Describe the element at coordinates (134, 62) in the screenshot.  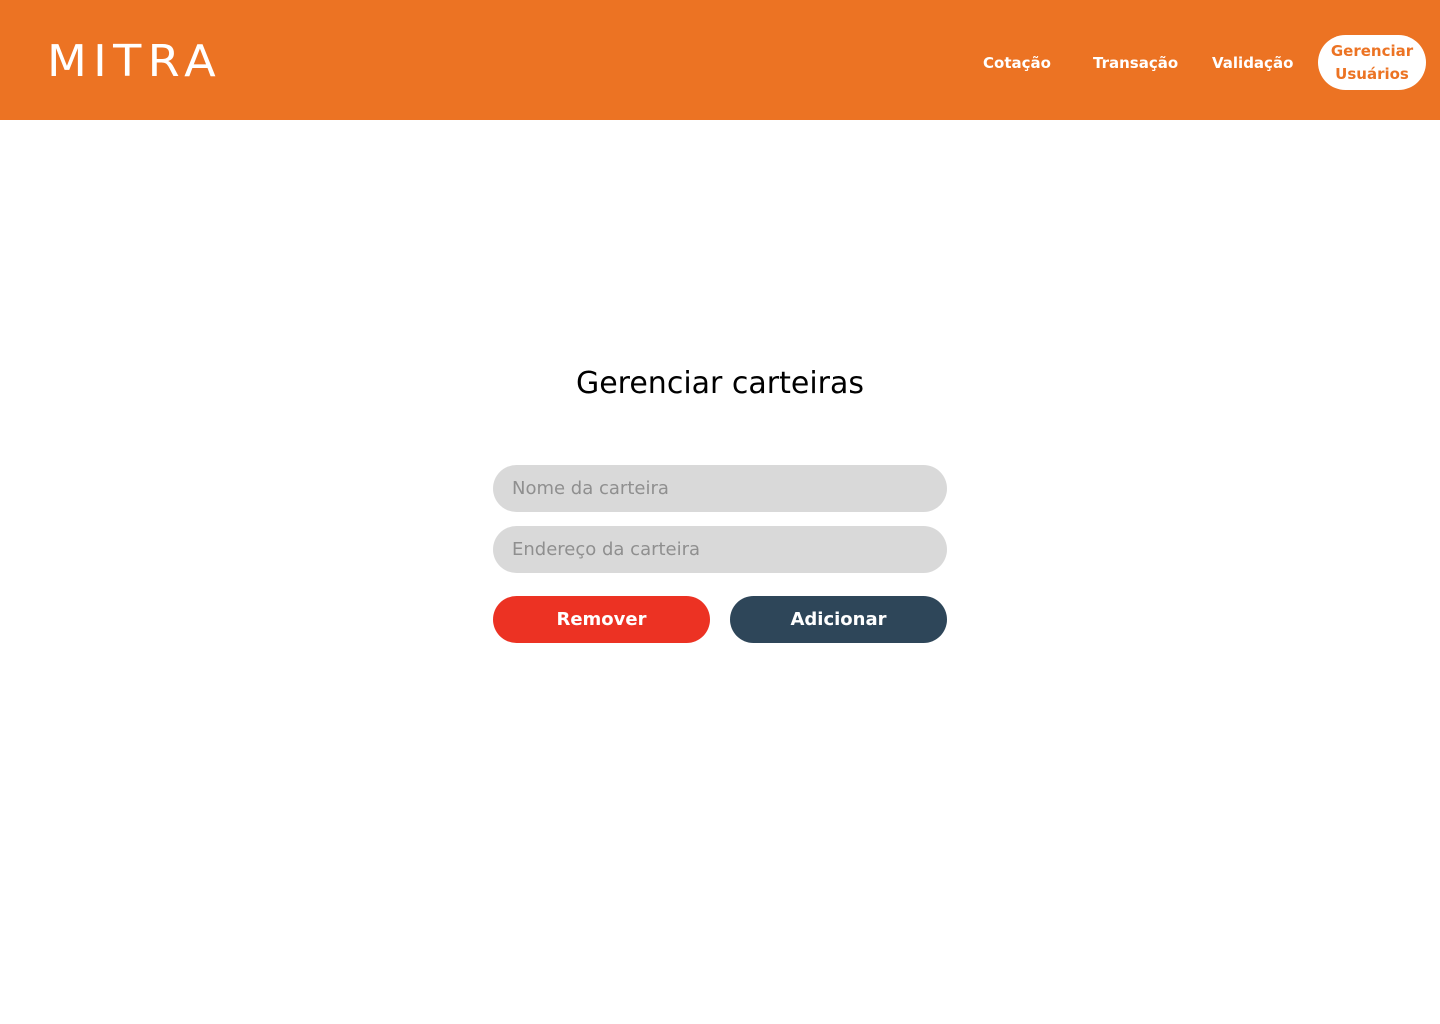
I see `mitra-logo: MITRA` at that location.